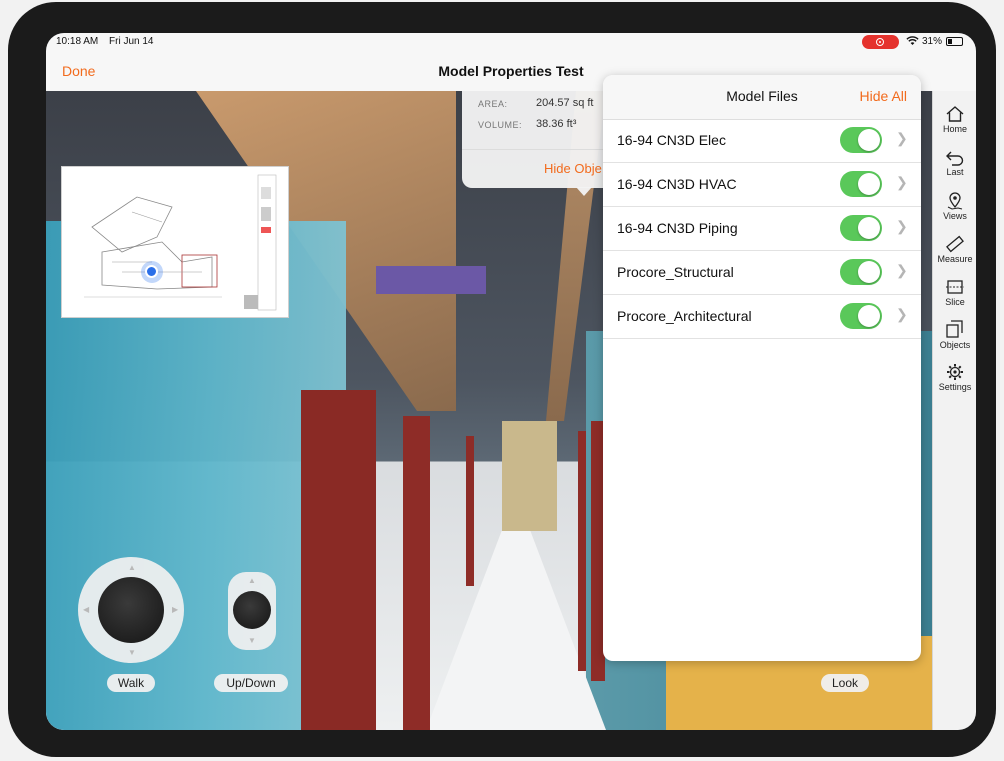  Describe the element at coordinates (684, 316) in the screenshot. I see `model-file-label: Procore_Architectural` at that location.